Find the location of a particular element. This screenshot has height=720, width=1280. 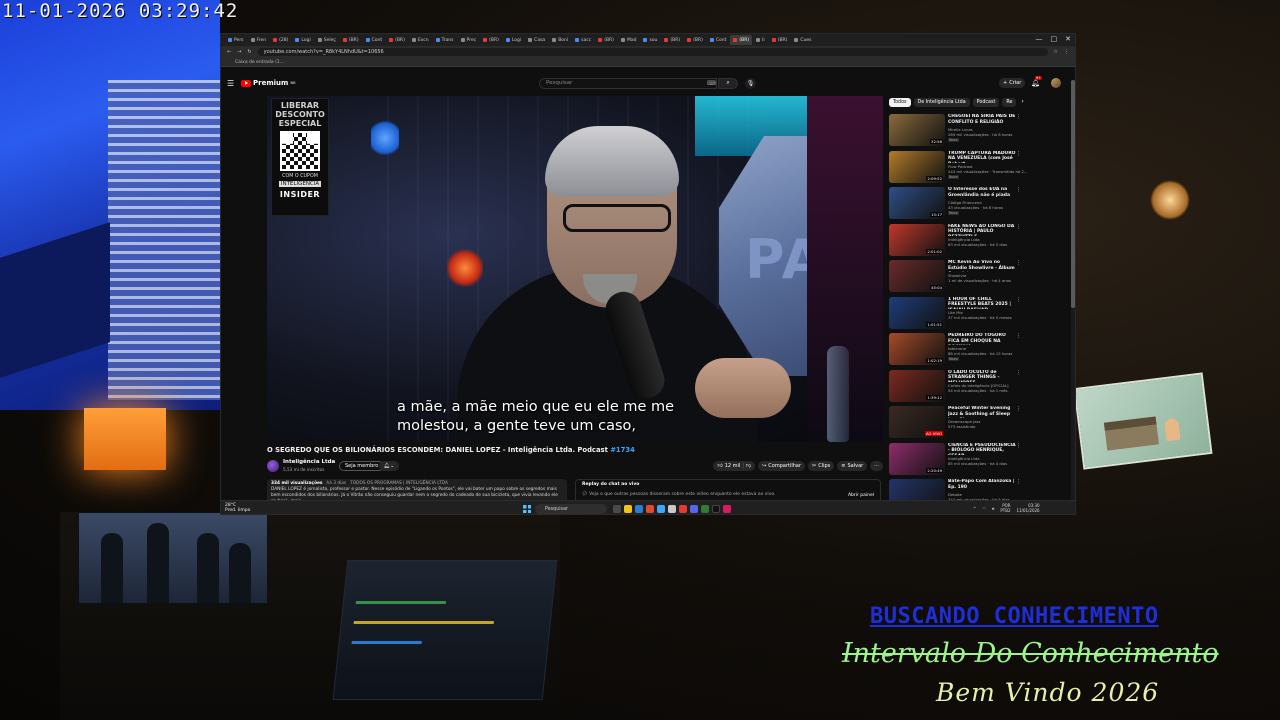

video-thumbnail: 2:09:52 is located at coordinates (917, 166).